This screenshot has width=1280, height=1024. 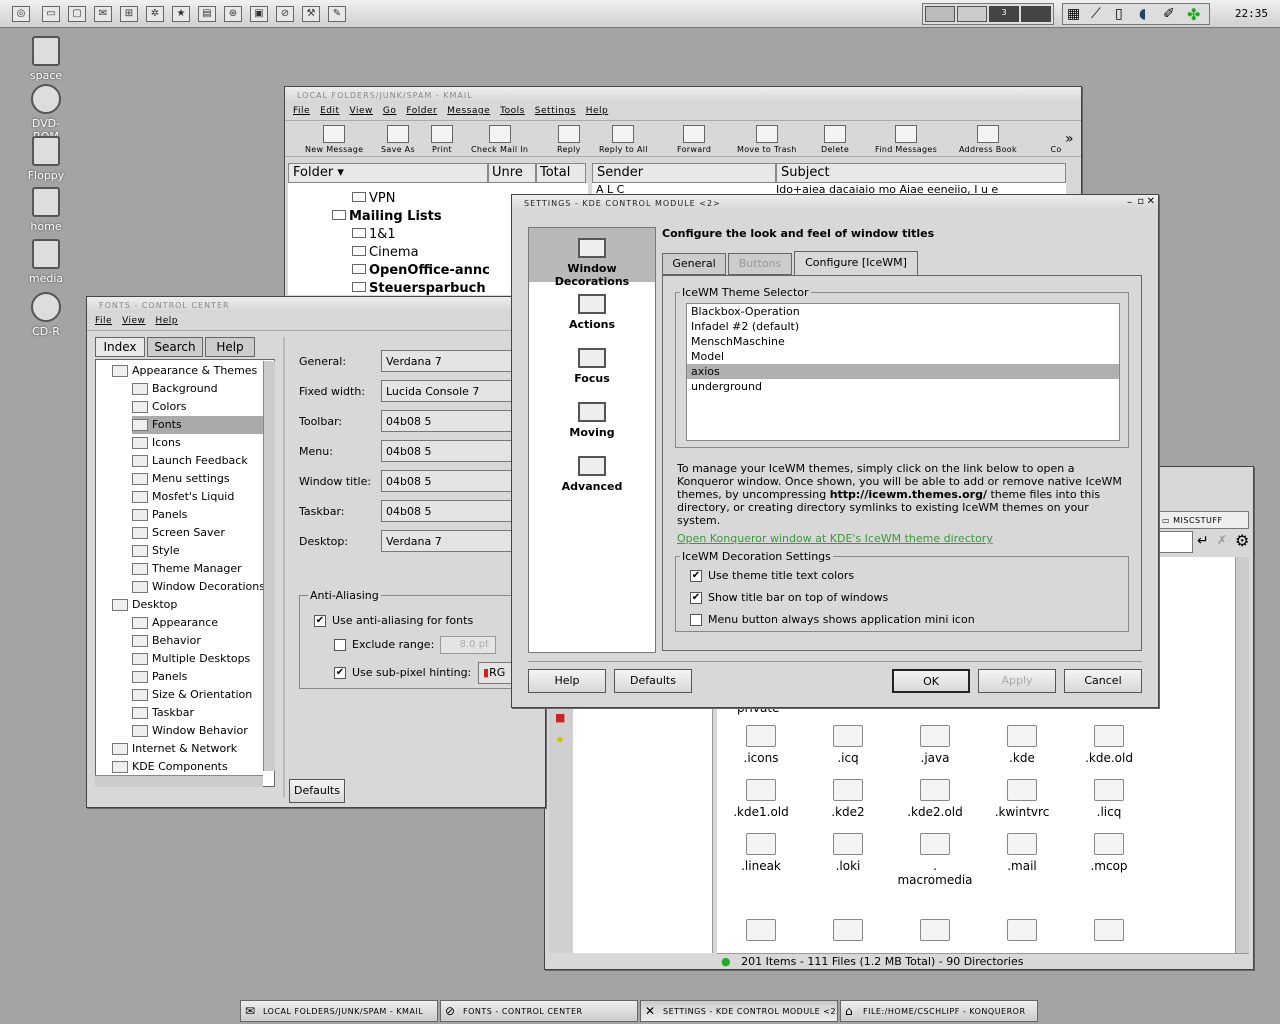 I want to click on kde-menu-icon: ◎, so click(x=21, y=14).